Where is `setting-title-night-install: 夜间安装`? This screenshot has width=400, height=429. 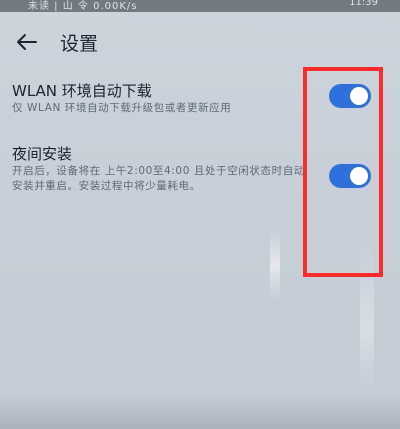
setting-title-night-install: 夜间安装 is located at coordinates (42, 154).